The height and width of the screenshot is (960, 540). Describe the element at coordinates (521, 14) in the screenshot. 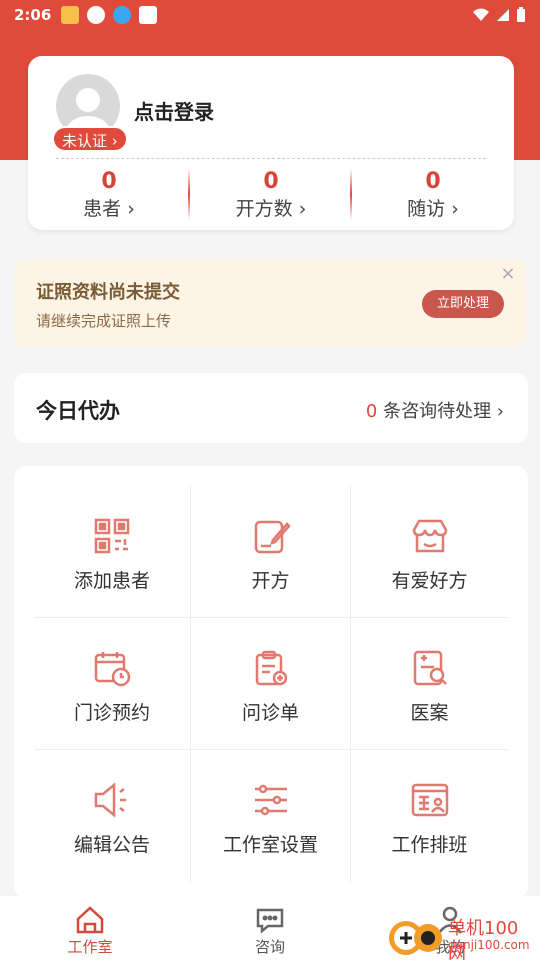

I see `battery-icon` at that location.